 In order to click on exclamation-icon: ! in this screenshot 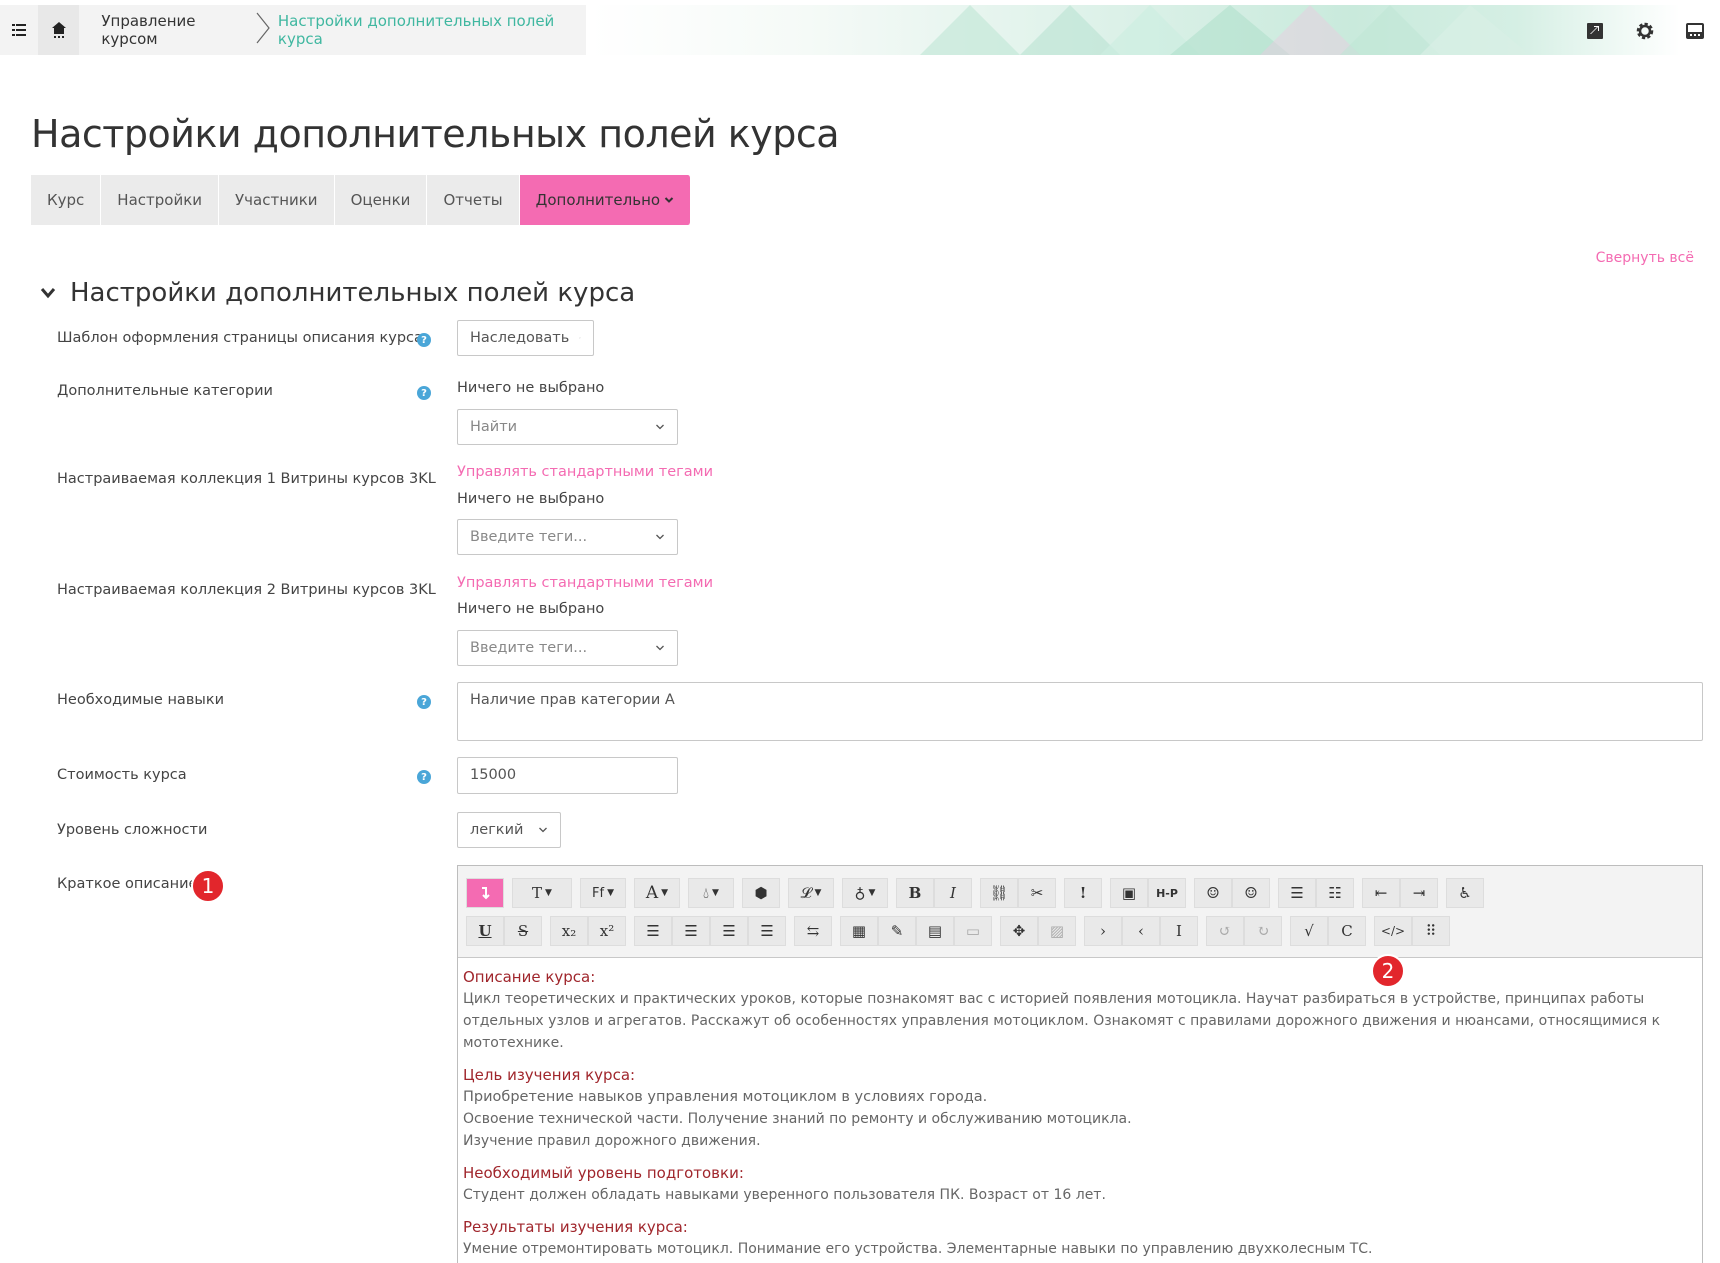, I will do `click(1083, 893)`.